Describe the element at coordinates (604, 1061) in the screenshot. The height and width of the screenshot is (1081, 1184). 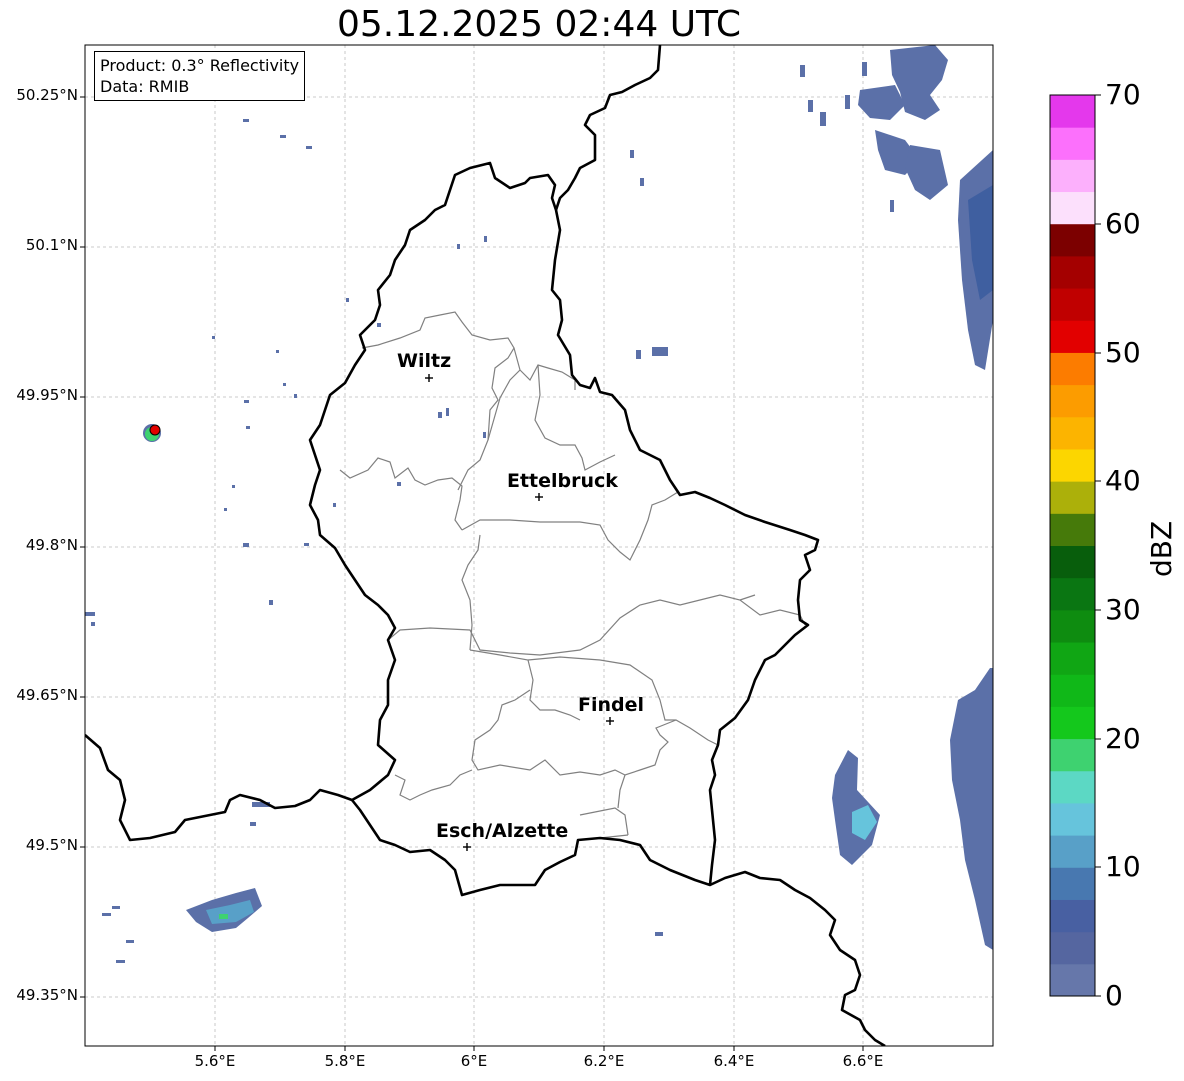
I see `lon-label: 6.2°E` at that location.